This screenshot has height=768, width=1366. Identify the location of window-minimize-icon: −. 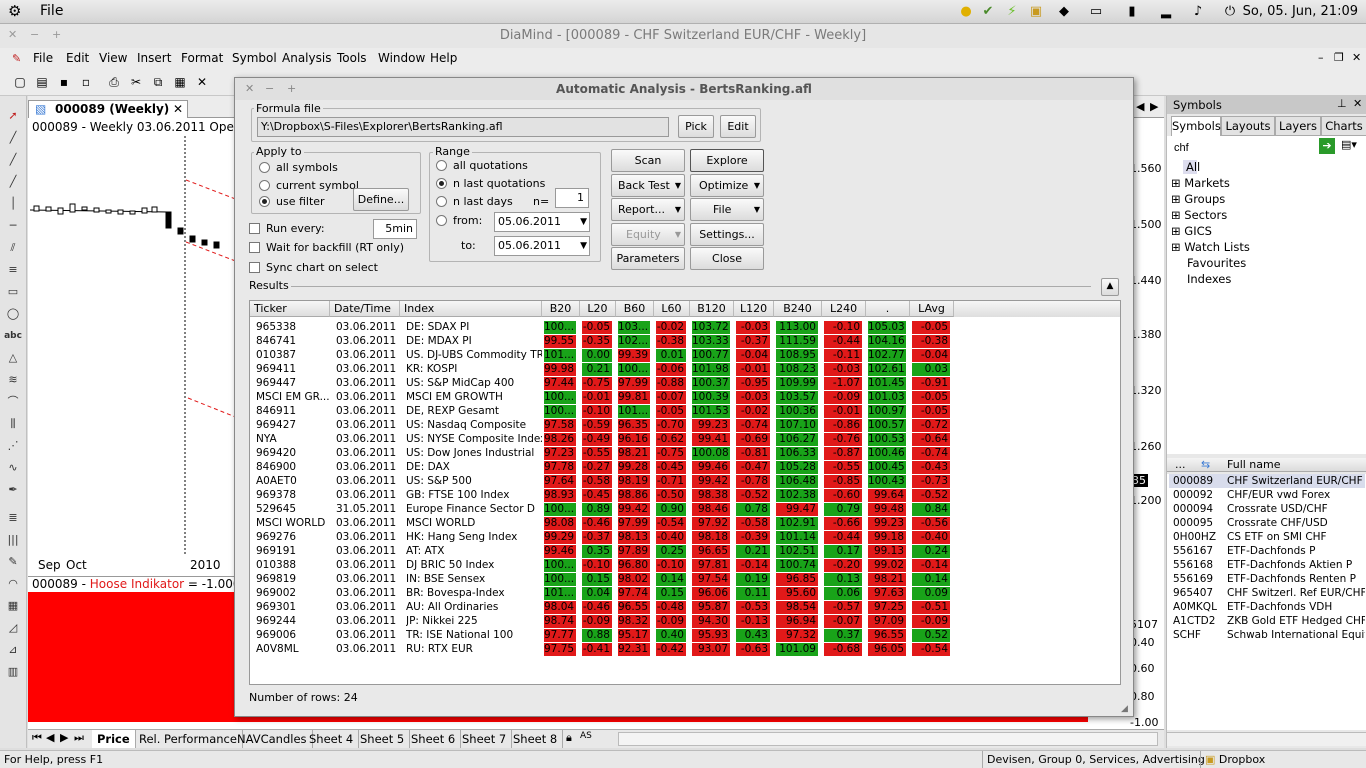
(34, 34).